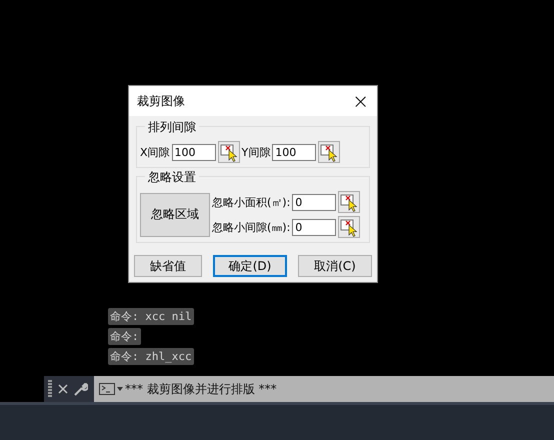  I want to click on close-button: ×, so click(360, 101).